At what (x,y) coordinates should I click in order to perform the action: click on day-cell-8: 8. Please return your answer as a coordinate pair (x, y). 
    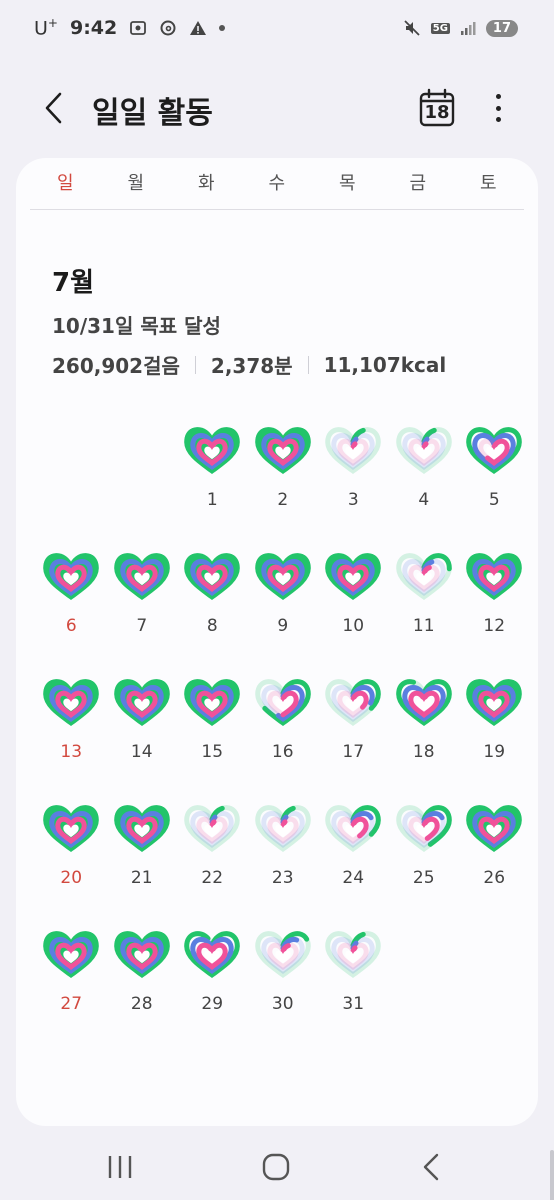
    Looking at the image, I should click on (212, 615).